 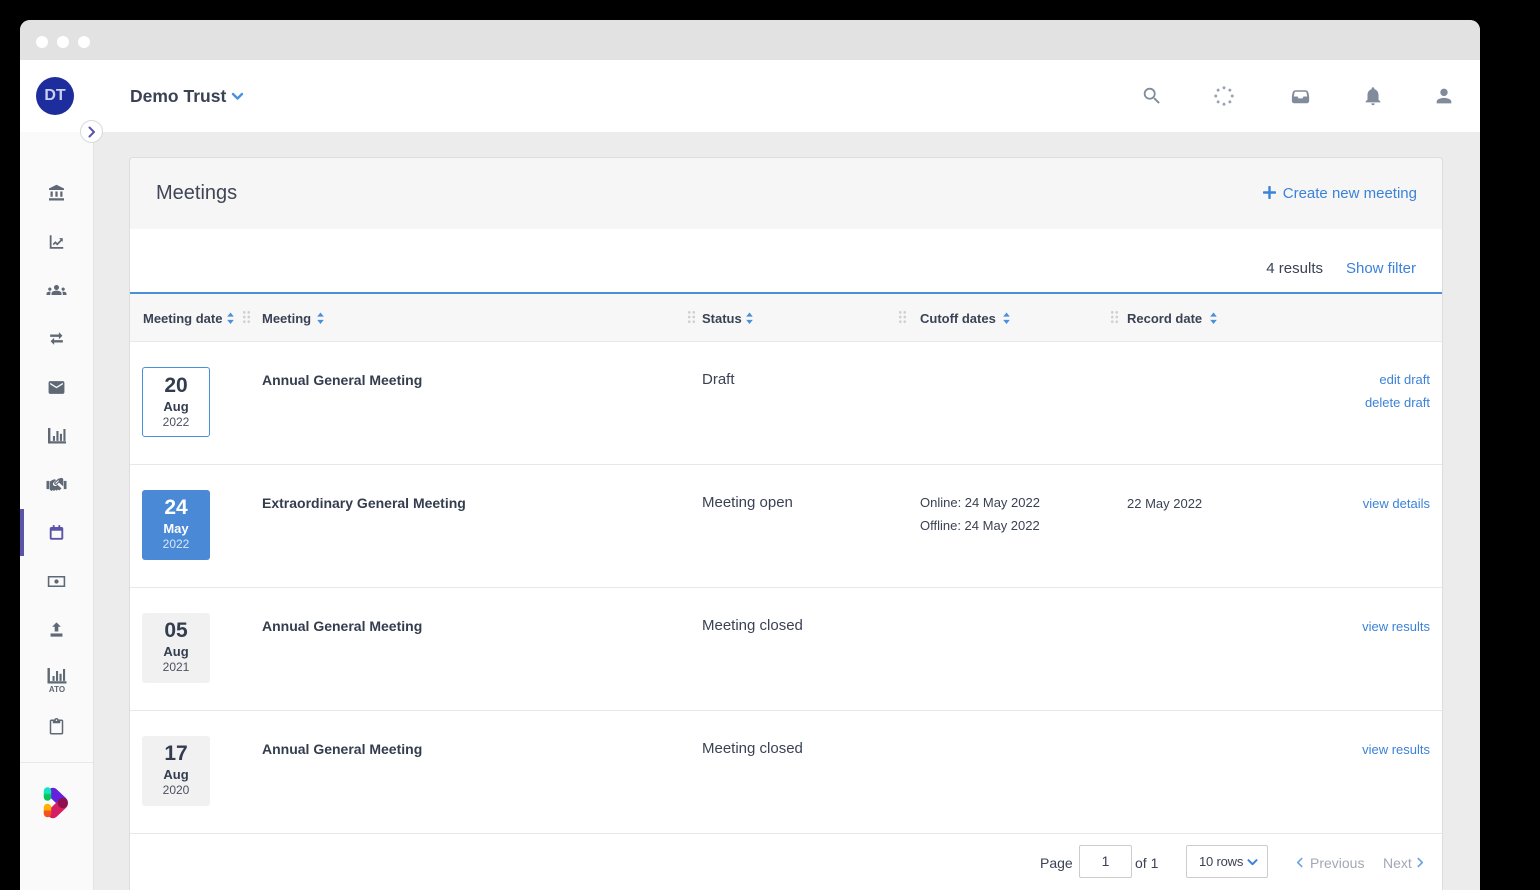 What do you see at coordinates (57, 689) in the screenshot?
I see `svg-text: ATO` at bounding box center [57, 689].